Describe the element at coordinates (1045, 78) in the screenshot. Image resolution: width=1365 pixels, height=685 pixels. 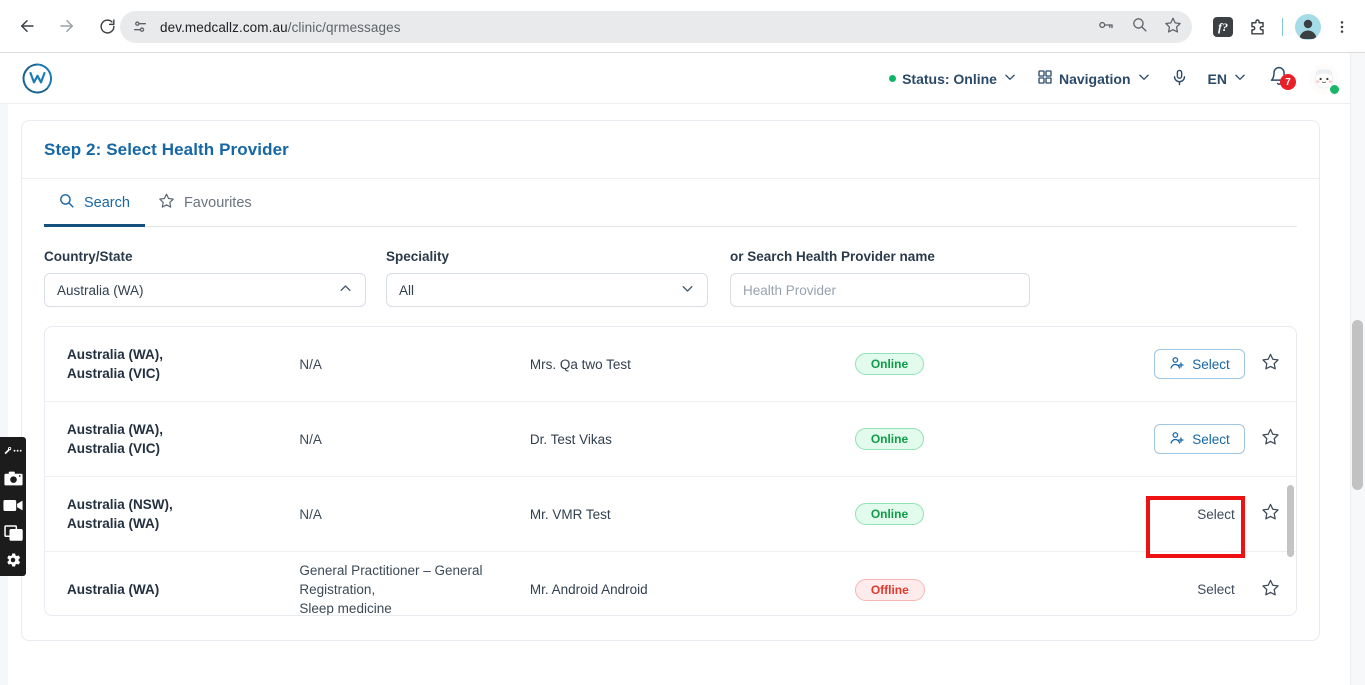
I see `grid-icon` at that location.